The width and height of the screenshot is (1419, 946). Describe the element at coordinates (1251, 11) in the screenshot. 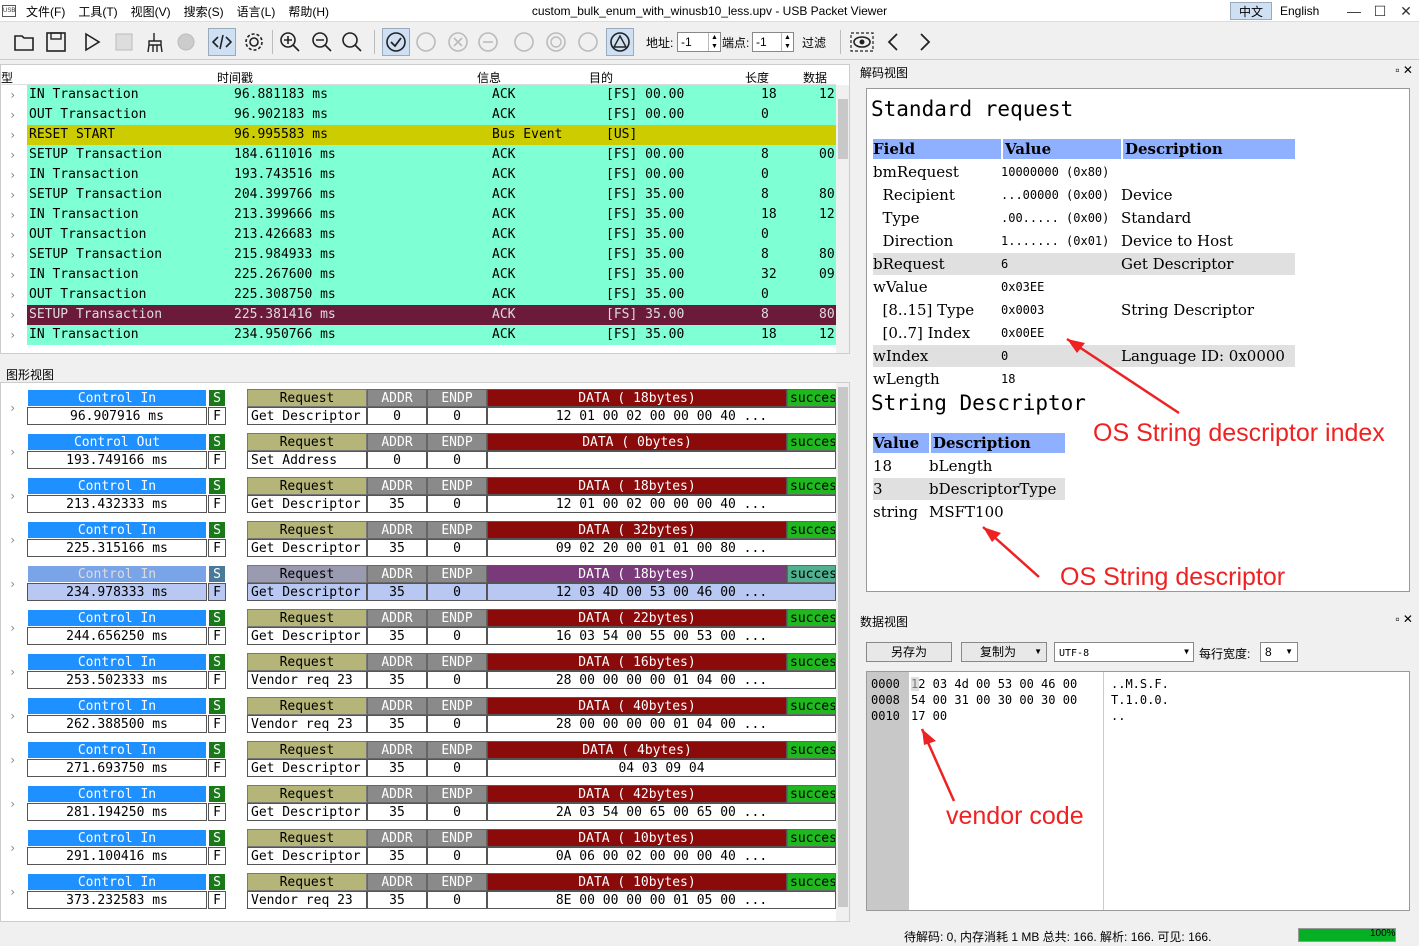

I see `lang-zh-button: 中文` at that location.